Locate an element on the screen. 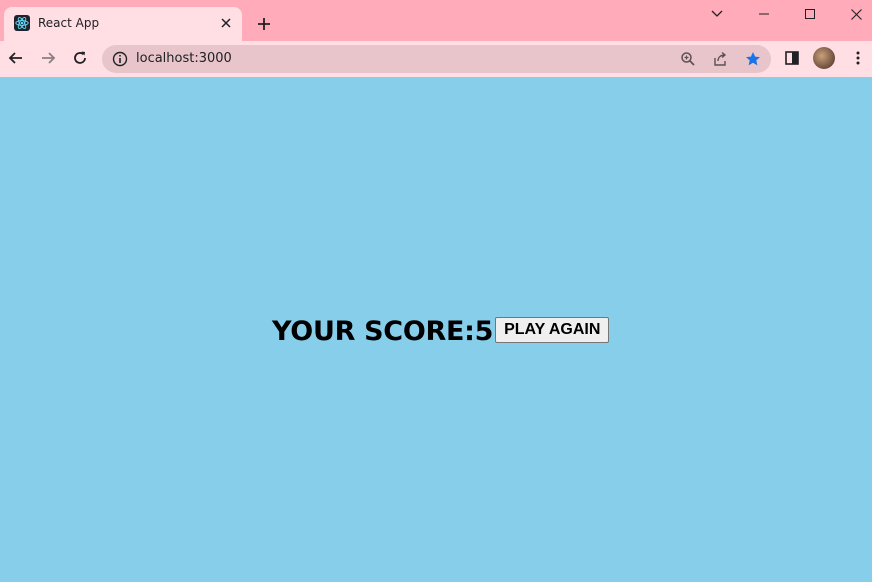 This screenshot has height=582, width=872. zoom-icon is located at coordinates (688, 59).